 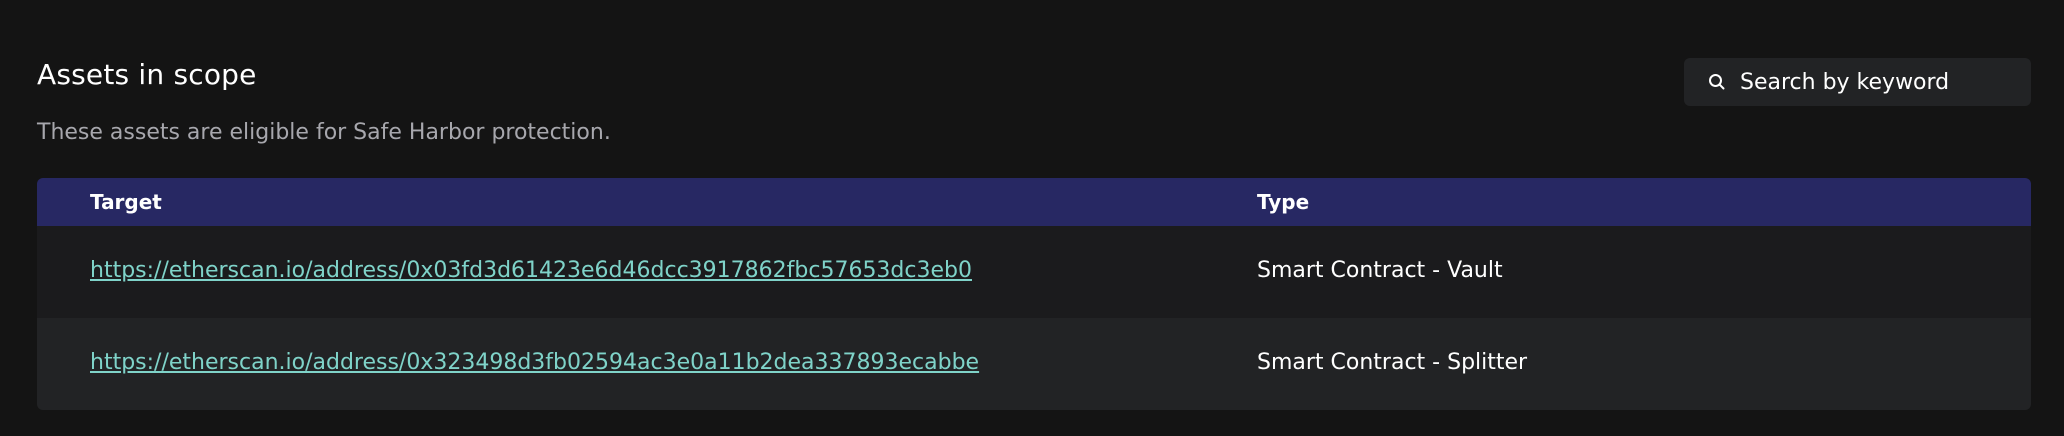 What do you see at coordinates (1880, 82) in the screenshot?
I see `search-input` at bounding box center [1880, 82].